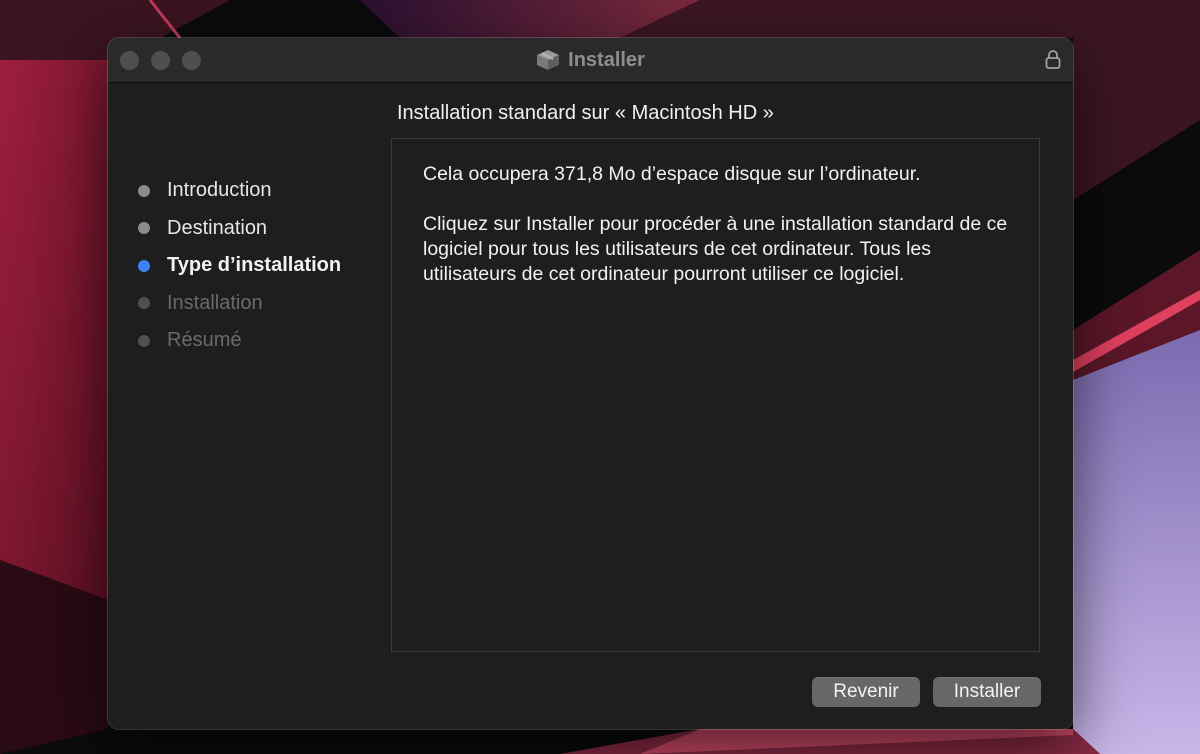 The image size is (1200, 754). Describe the element at coordinates (217, 227) in the screenshot. I see `step-label: Destination` at that location.